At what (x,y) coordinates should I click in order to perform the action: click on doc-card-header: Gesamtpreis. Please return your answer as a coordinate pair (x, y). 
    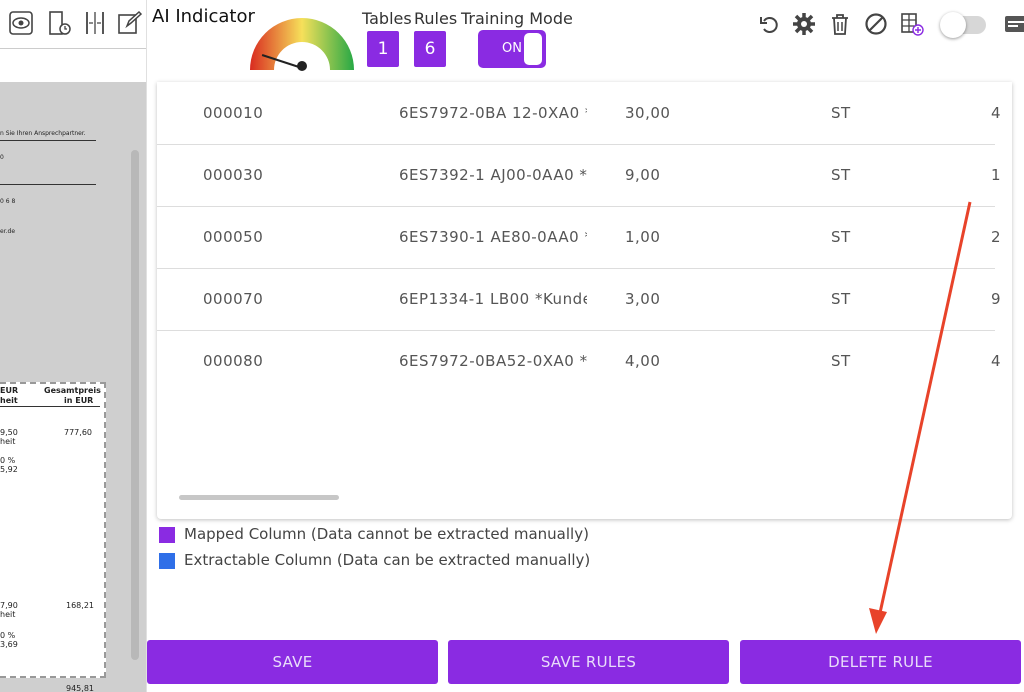
    Looking at the image, I should click on (72, 390).